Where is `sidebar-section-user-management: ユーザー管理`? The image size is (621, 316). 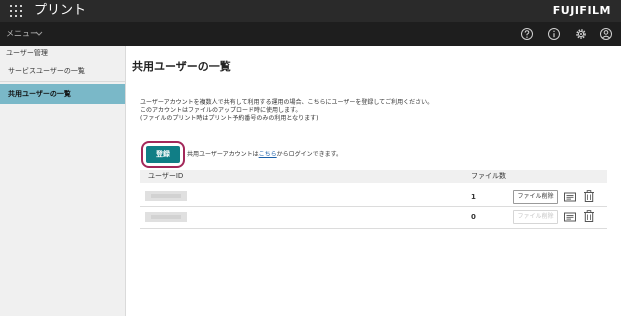 sidebar-section-user-management: ユーザー管理 is located at coordinates (27, 53).